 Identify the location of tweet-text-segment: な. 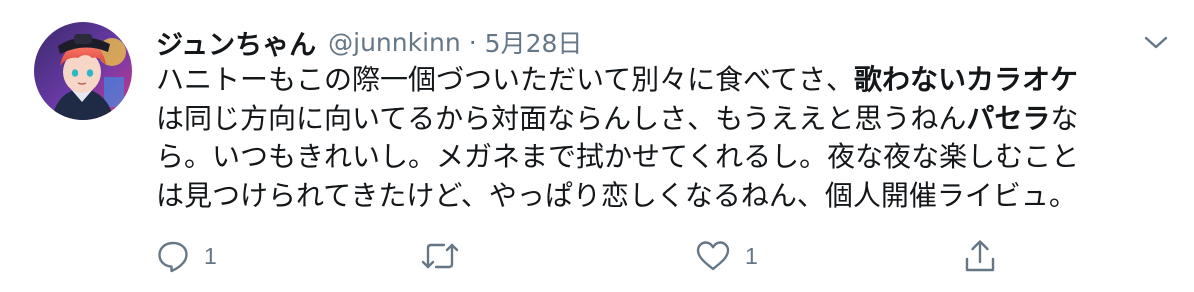
(1064, 118).